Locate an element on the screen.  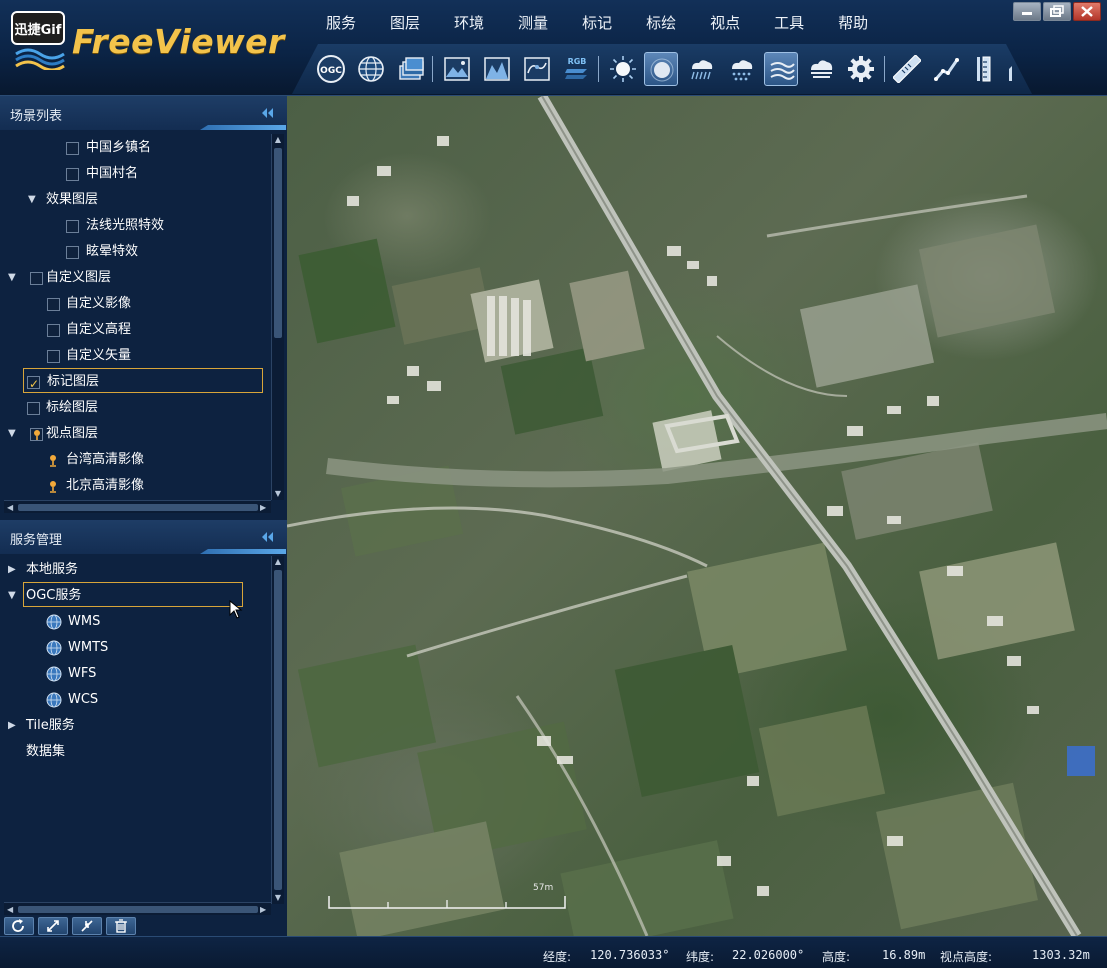
tree-item: 数据集 is located at coordinates (45, 752).